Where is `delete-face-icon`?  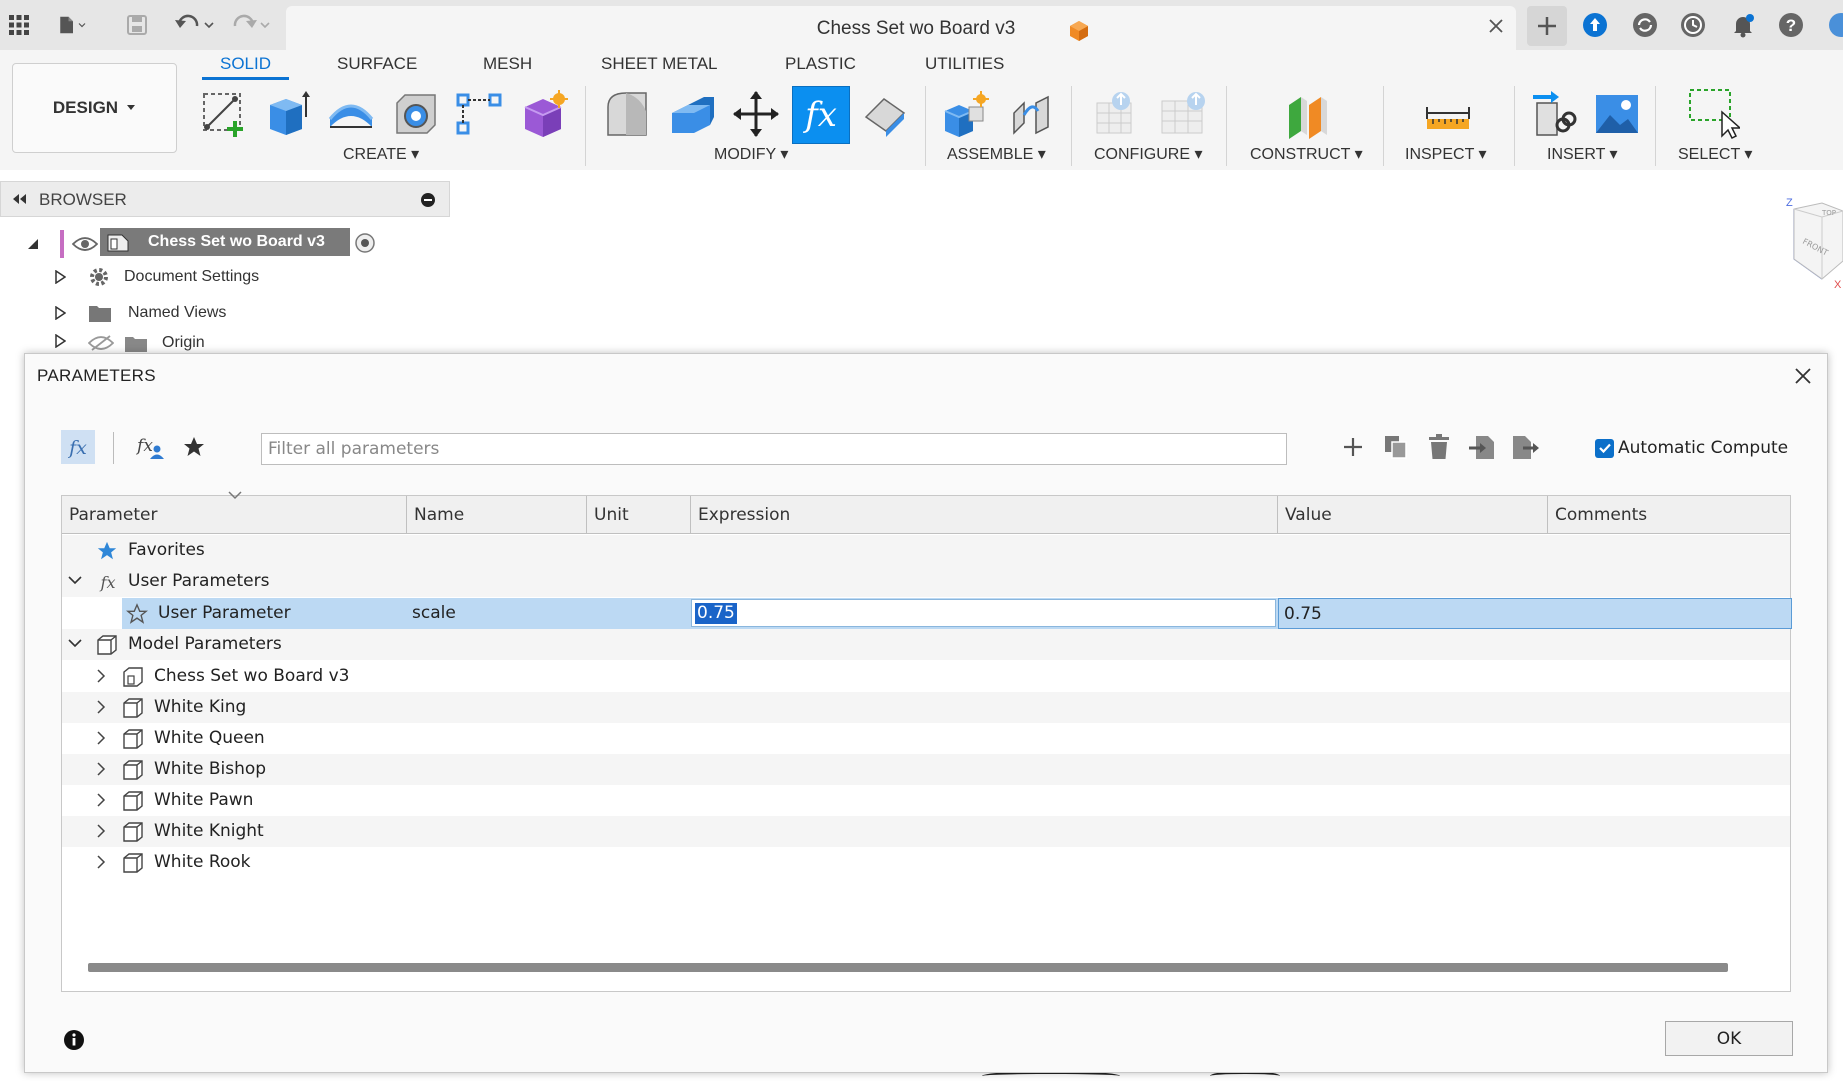 delete-face-icon is located at coordinates (885, 114).